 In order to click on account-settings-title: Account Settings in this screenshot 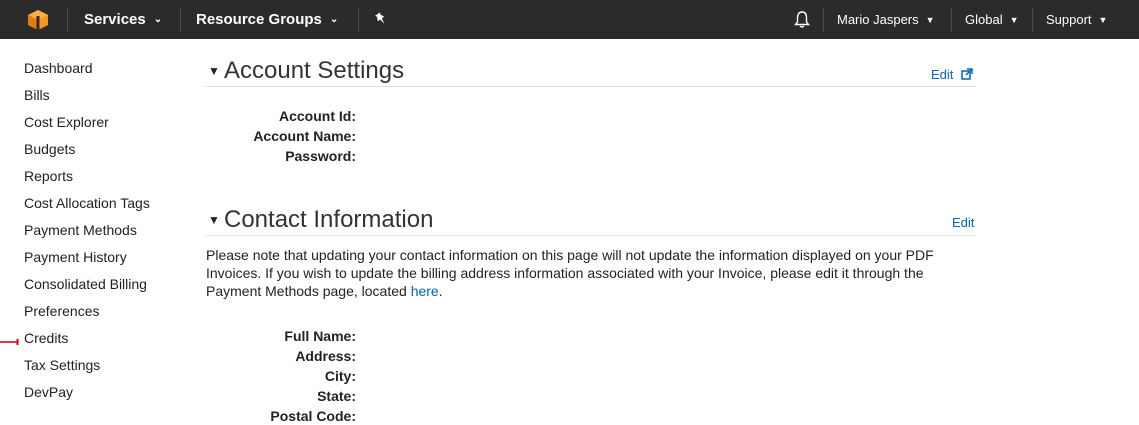, I will do `click(314, 70)`.